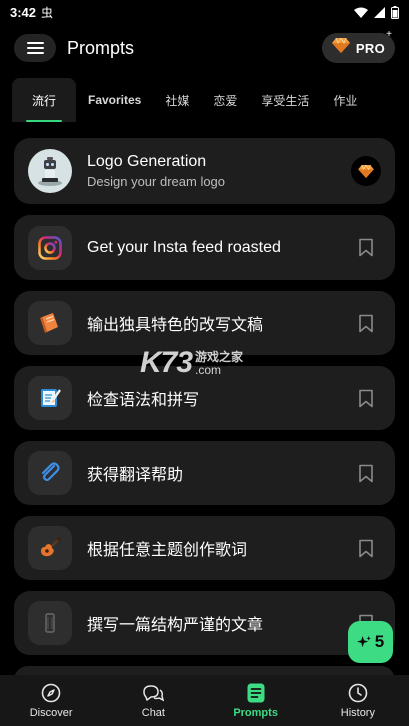 The height and width of the screenshot is (726, 409). I want to click on prompt-card-rewrite: 输出独具特色的改写文稿, so click(204, 323).